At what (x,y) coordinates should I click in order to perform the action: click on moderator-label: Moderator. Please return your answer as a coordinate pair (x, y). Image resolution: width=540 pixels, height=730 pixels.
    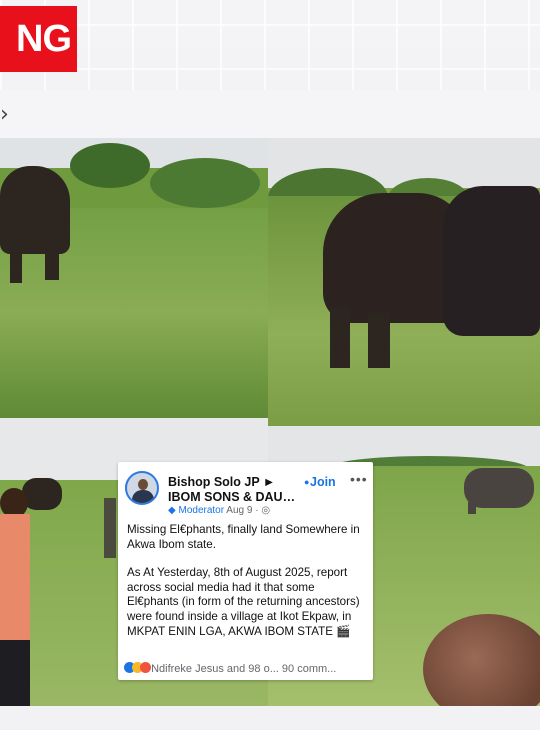
    Looking at the image, I should click on (201, 510).